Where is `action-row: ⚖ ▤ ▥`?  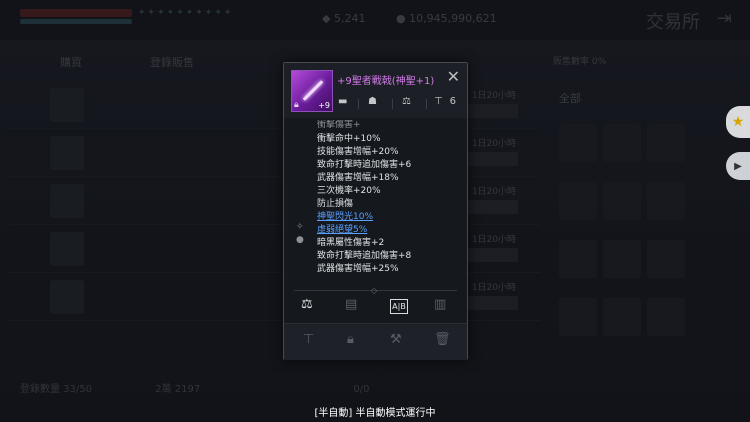
action-row: ⚖ ▤ ▥ is located at coordinates (375, 307).